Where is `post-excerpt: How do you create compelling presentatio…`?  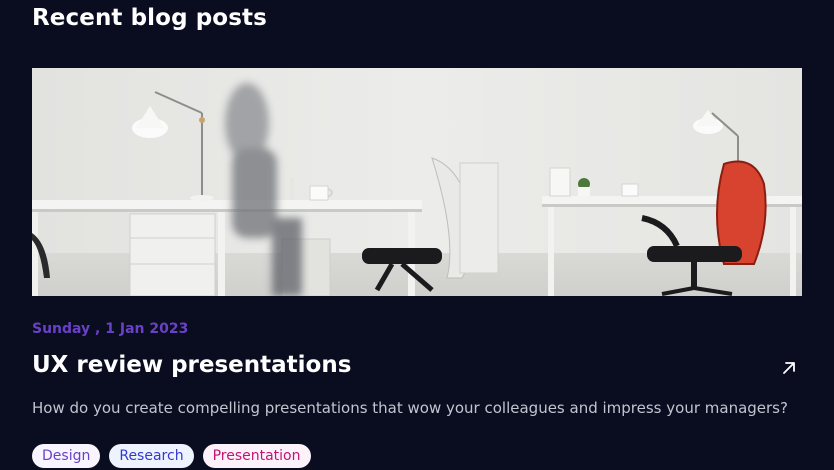
post-excerpt: How do you create compelling presentatio… is located at coordinates (410, 408).